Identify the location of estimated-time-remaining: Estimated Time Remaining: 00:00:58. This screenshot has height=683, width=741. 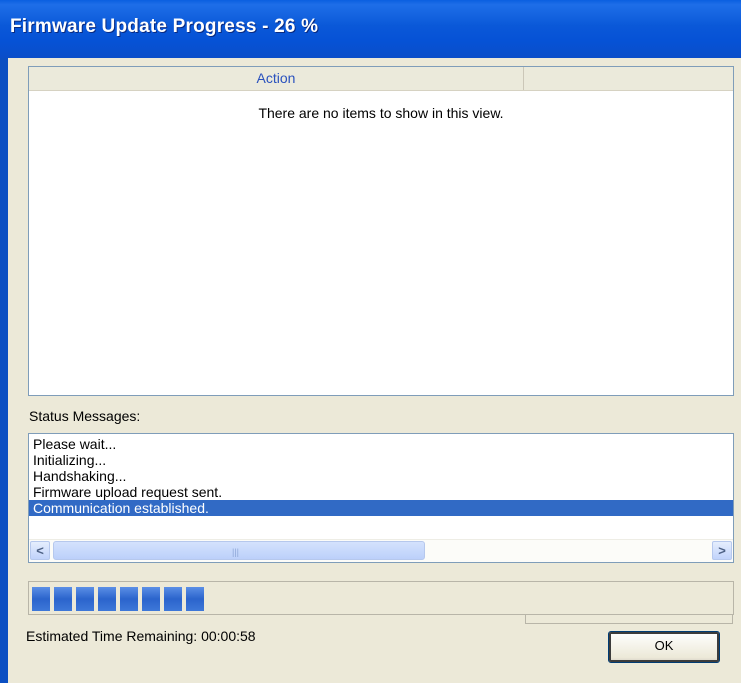
(141, 636).